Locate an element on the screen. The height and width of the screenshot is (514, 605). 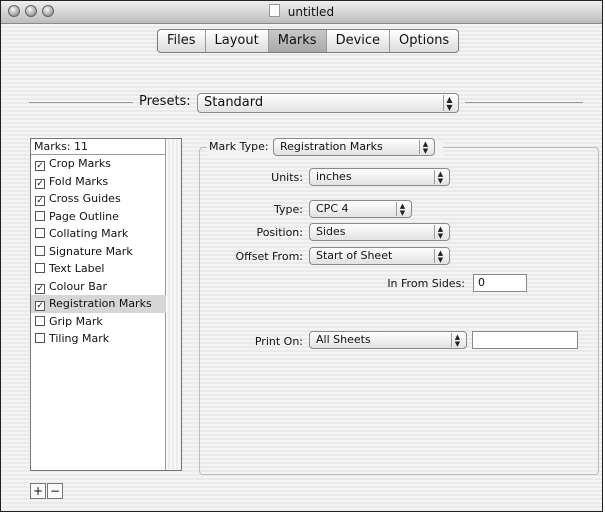
presets-popup: Standard ▲ ▼ is located at coordinates (328, 103).